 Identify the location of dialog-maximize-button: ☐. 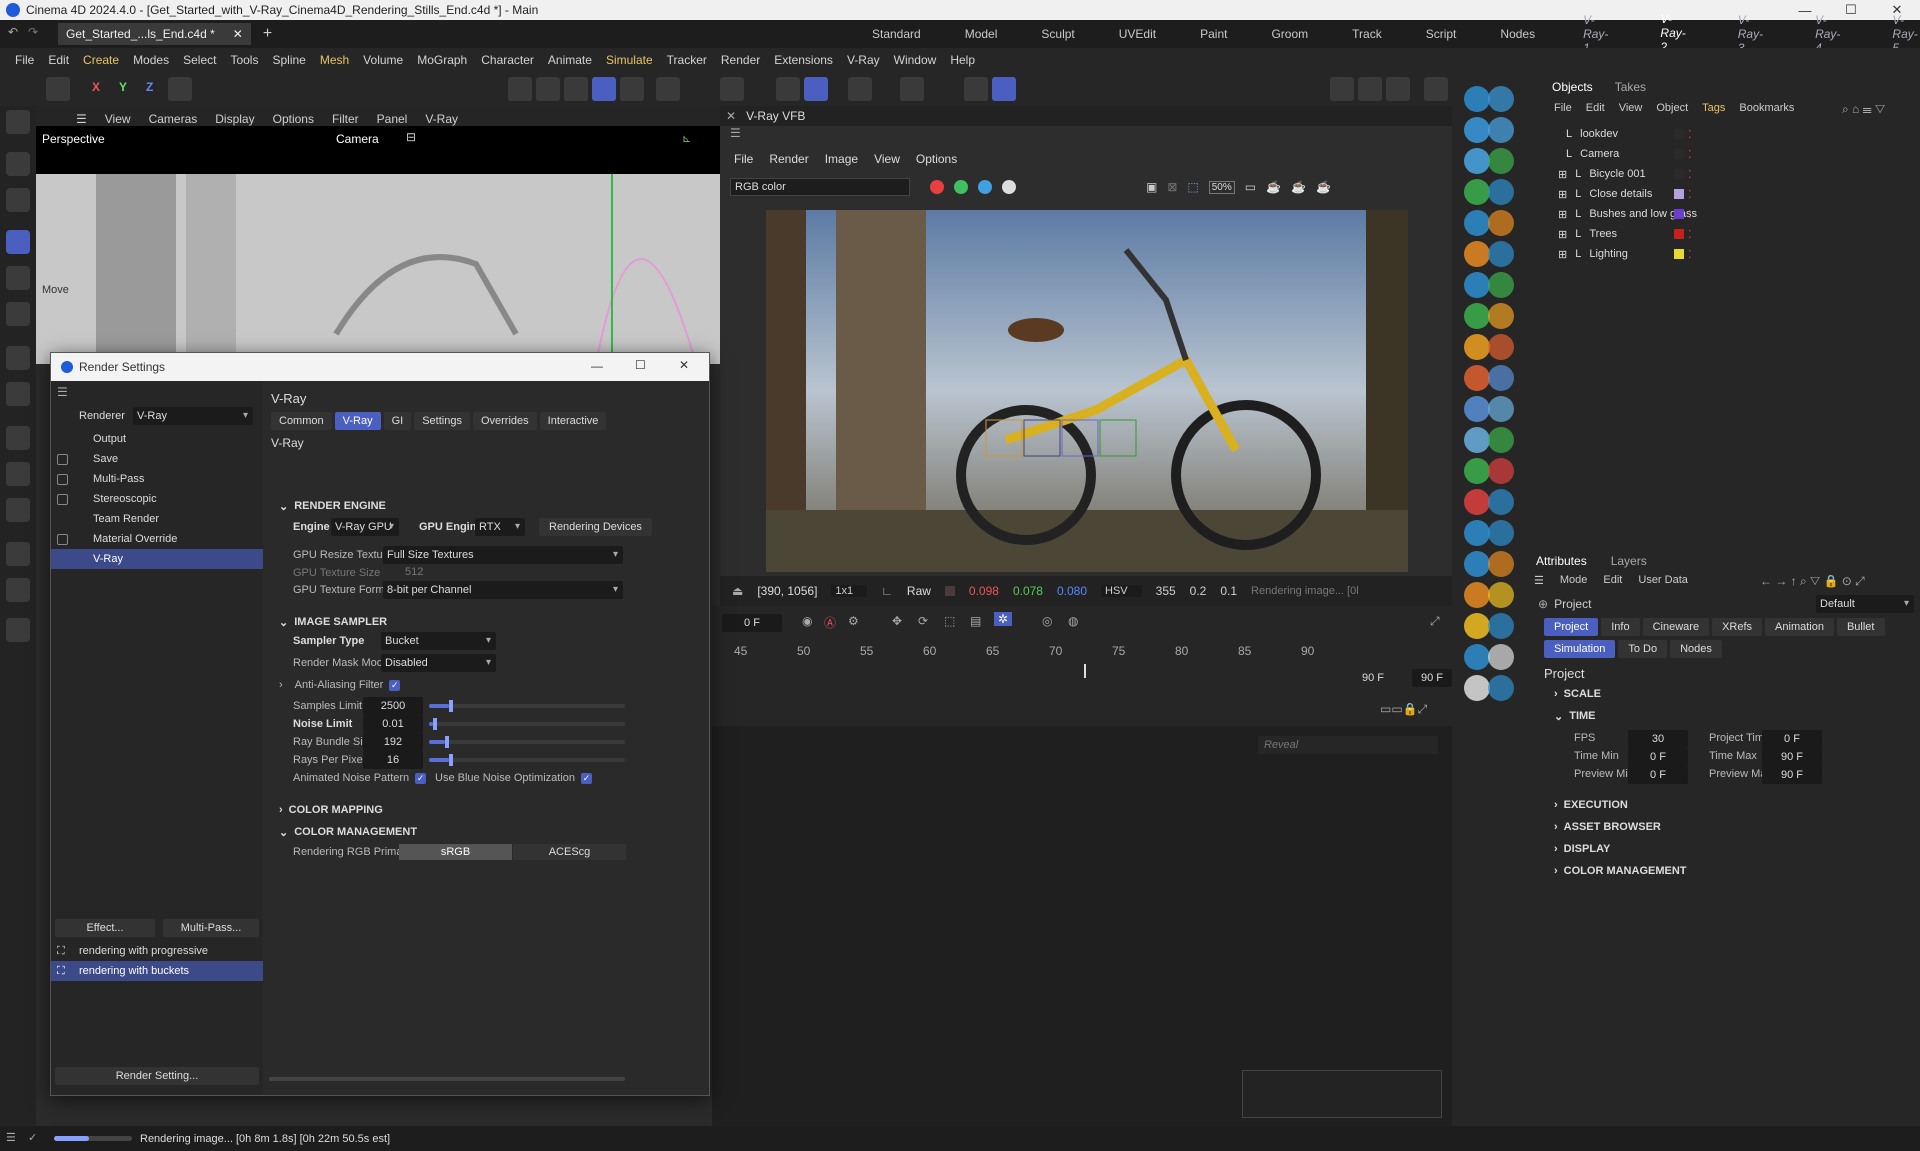
(640, 365).